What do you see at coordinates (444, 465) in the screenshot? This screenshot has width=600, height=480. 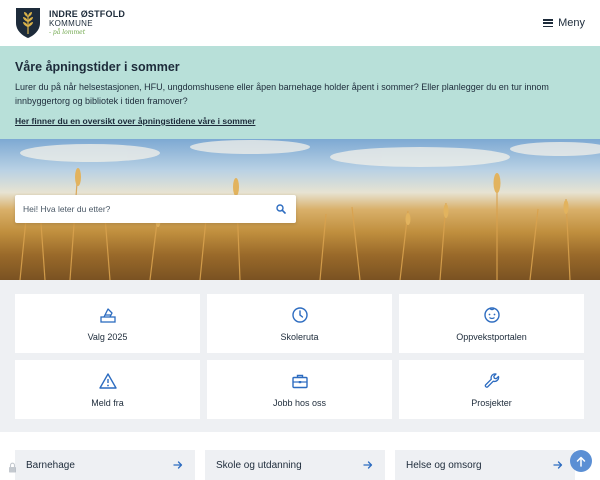 I see `category-label: Helse og omsorg` at bounding box center [444, 465].